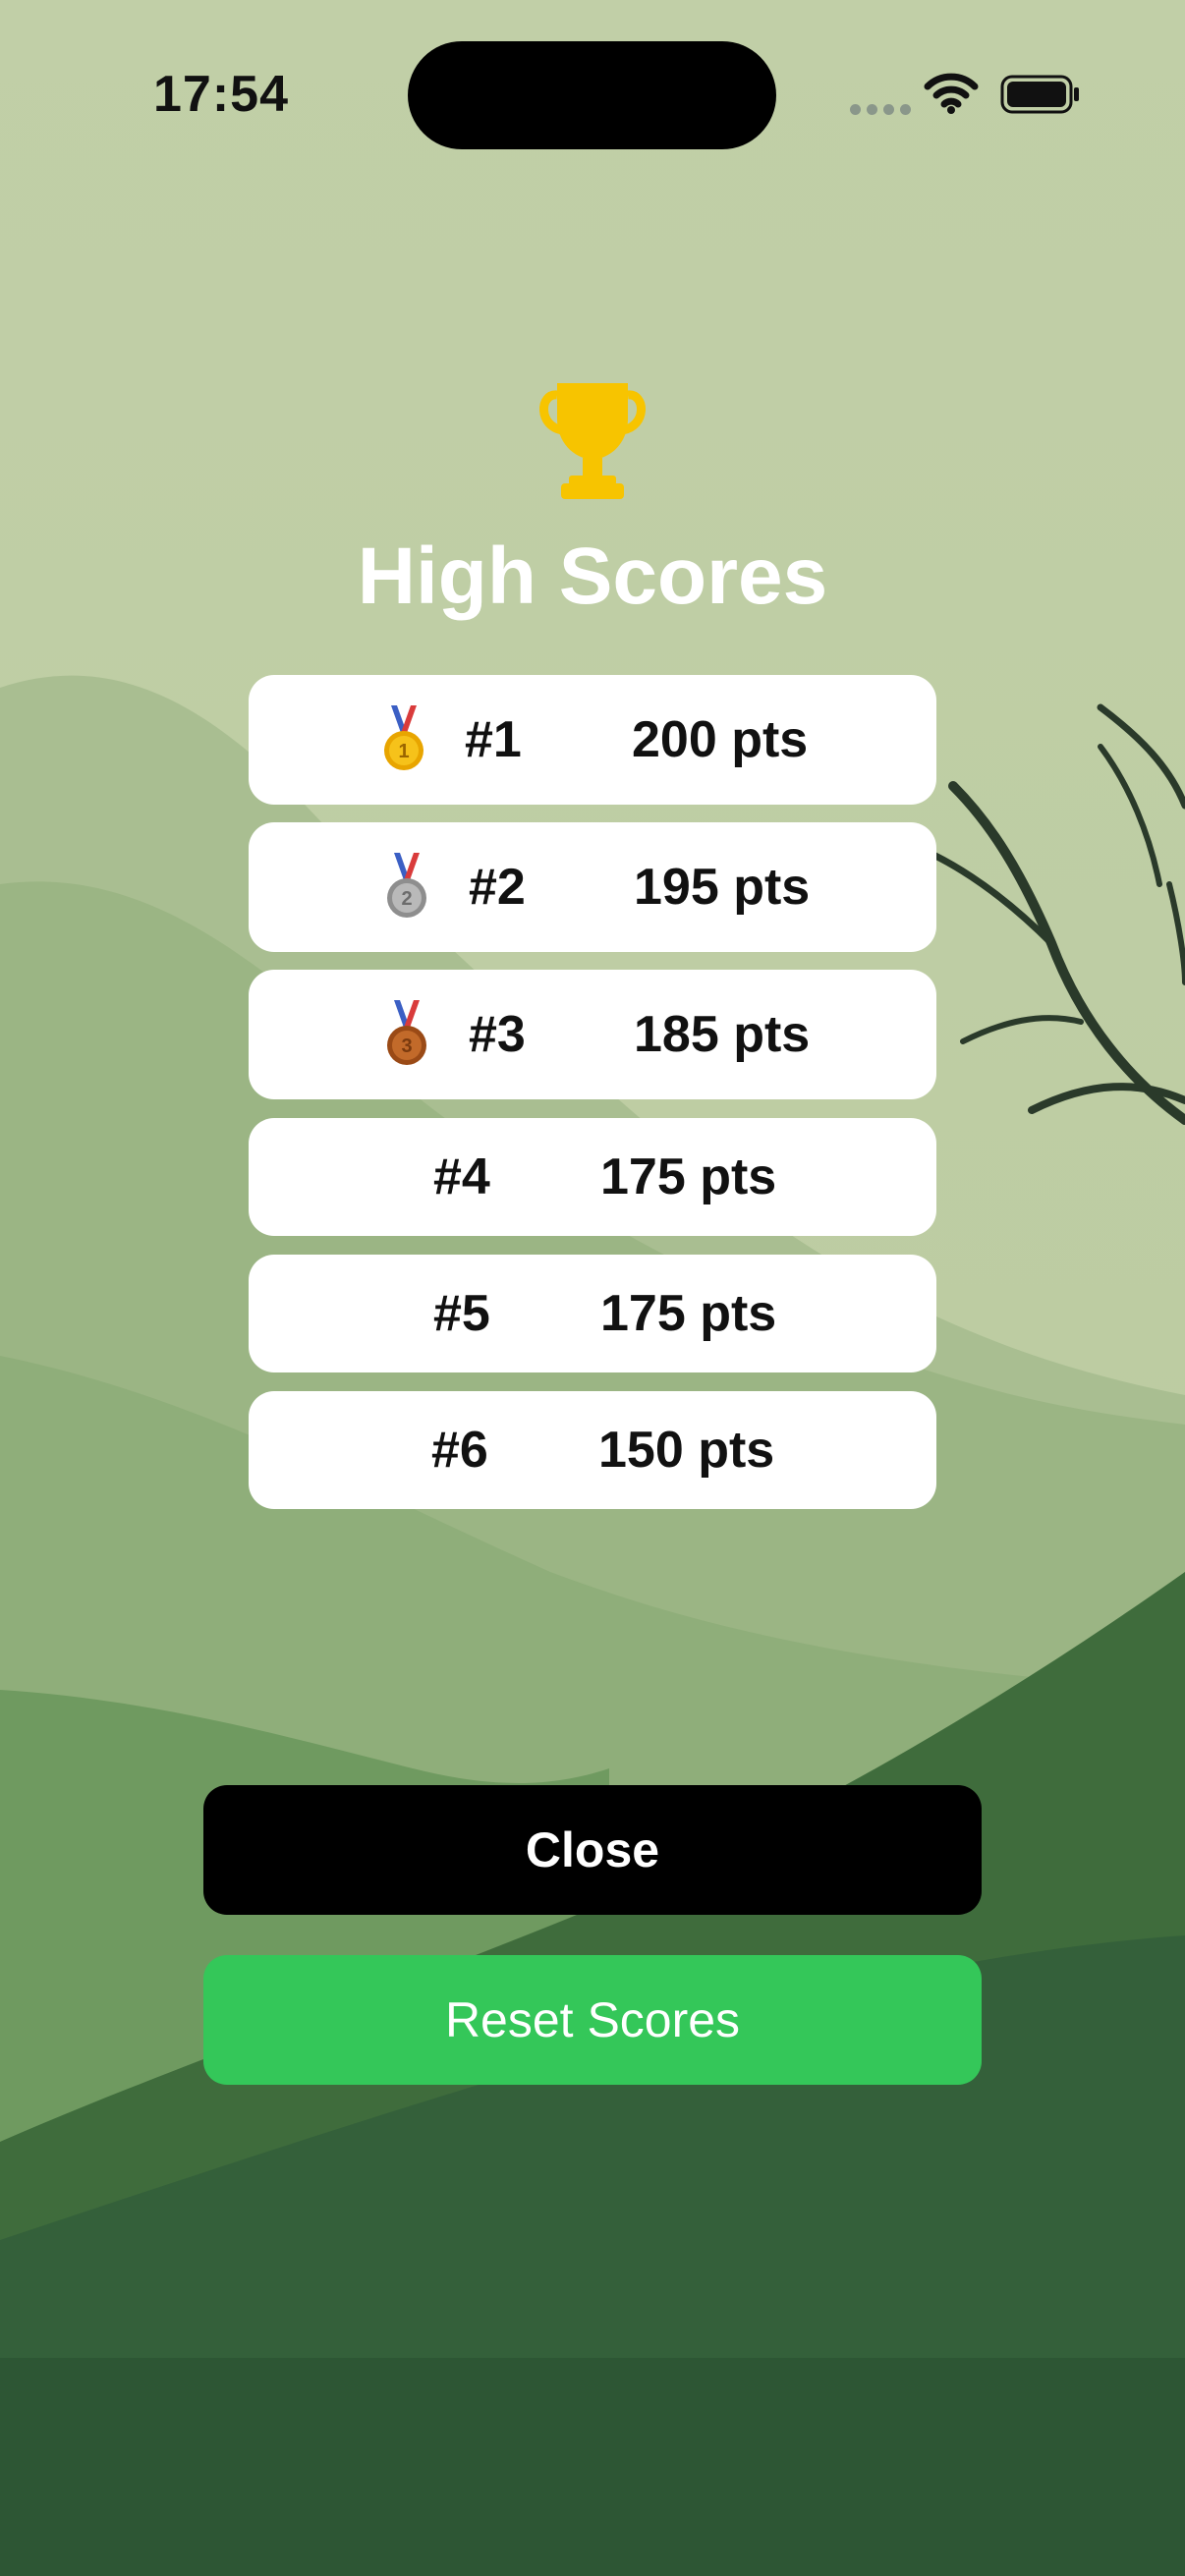 The image size is (1185, 2576). What do you see at coordinates (404, 737) in the screenshot?
I see `gold-medal-icon: 1` at bounding box center [404, 737].